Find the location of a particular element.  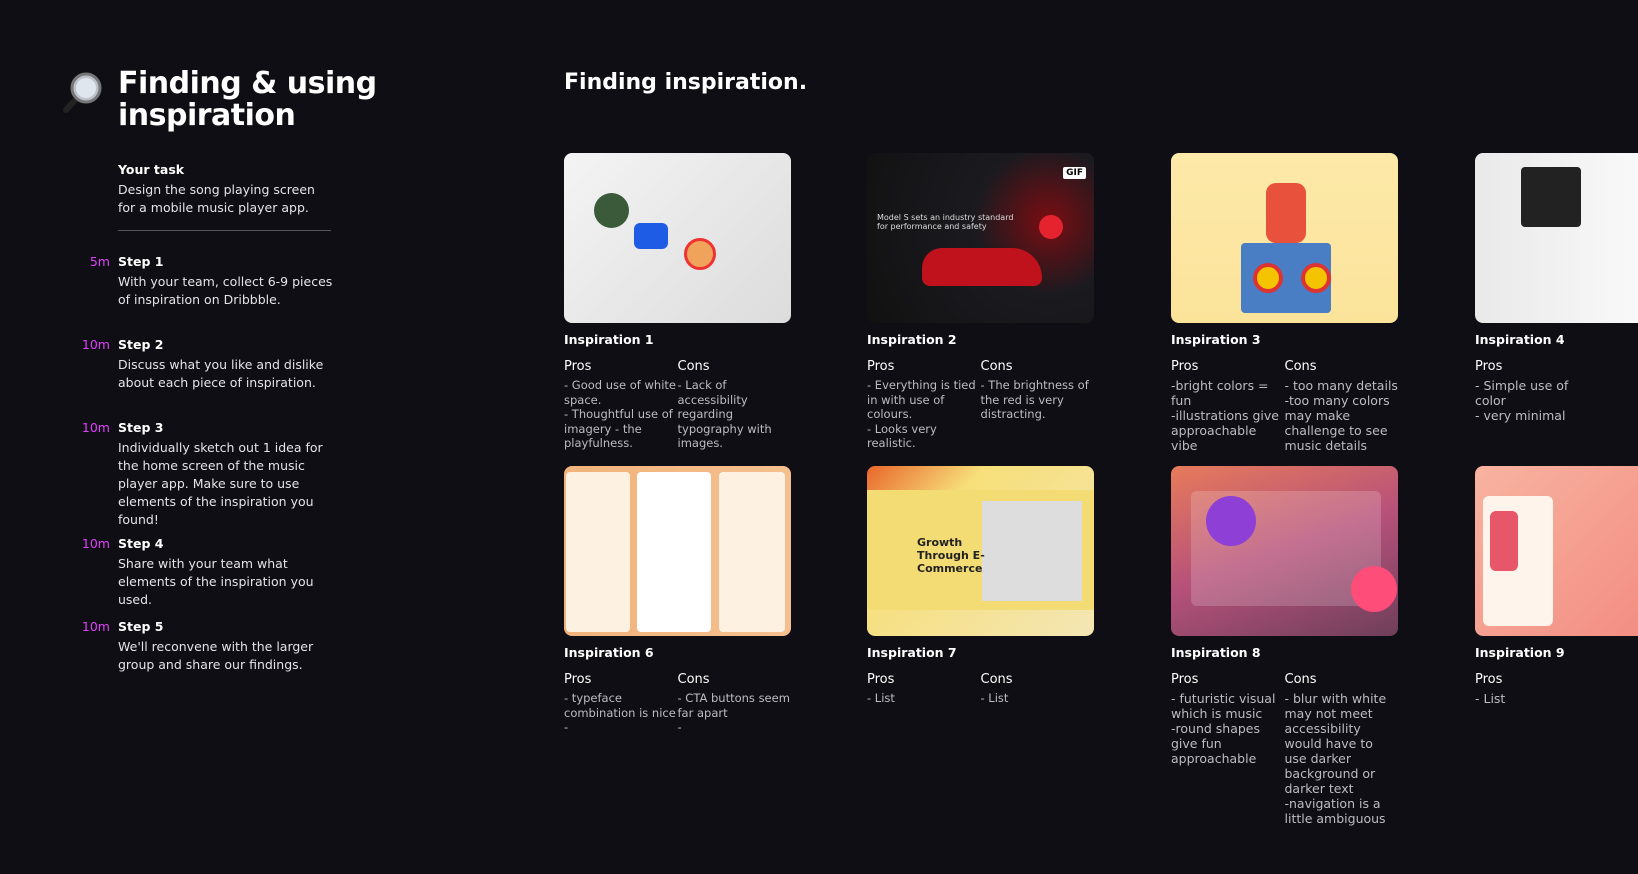

pros-column: Pros - Simple use of color - very minimal is located at coordinates (1533, 391).